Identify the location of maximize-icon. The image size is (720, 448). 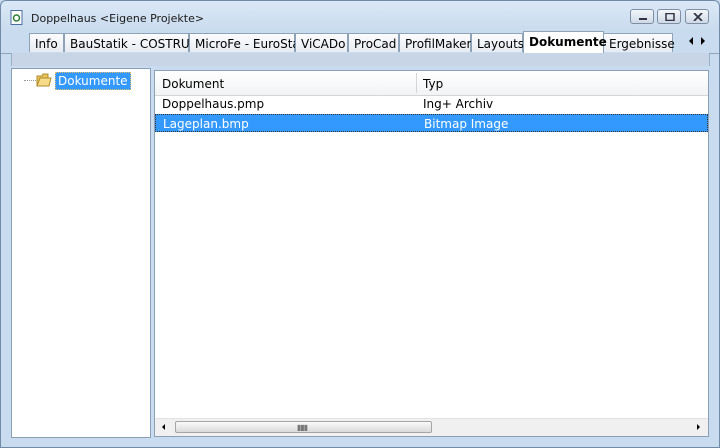
(670, 17).